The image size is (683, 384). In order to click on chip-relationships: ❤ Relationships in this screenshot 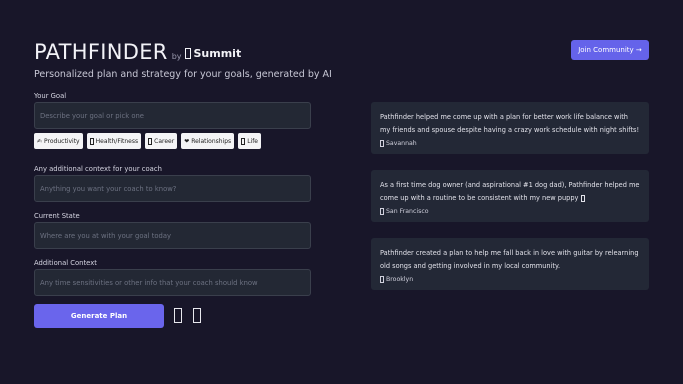, I will do `click(208, 141)`.